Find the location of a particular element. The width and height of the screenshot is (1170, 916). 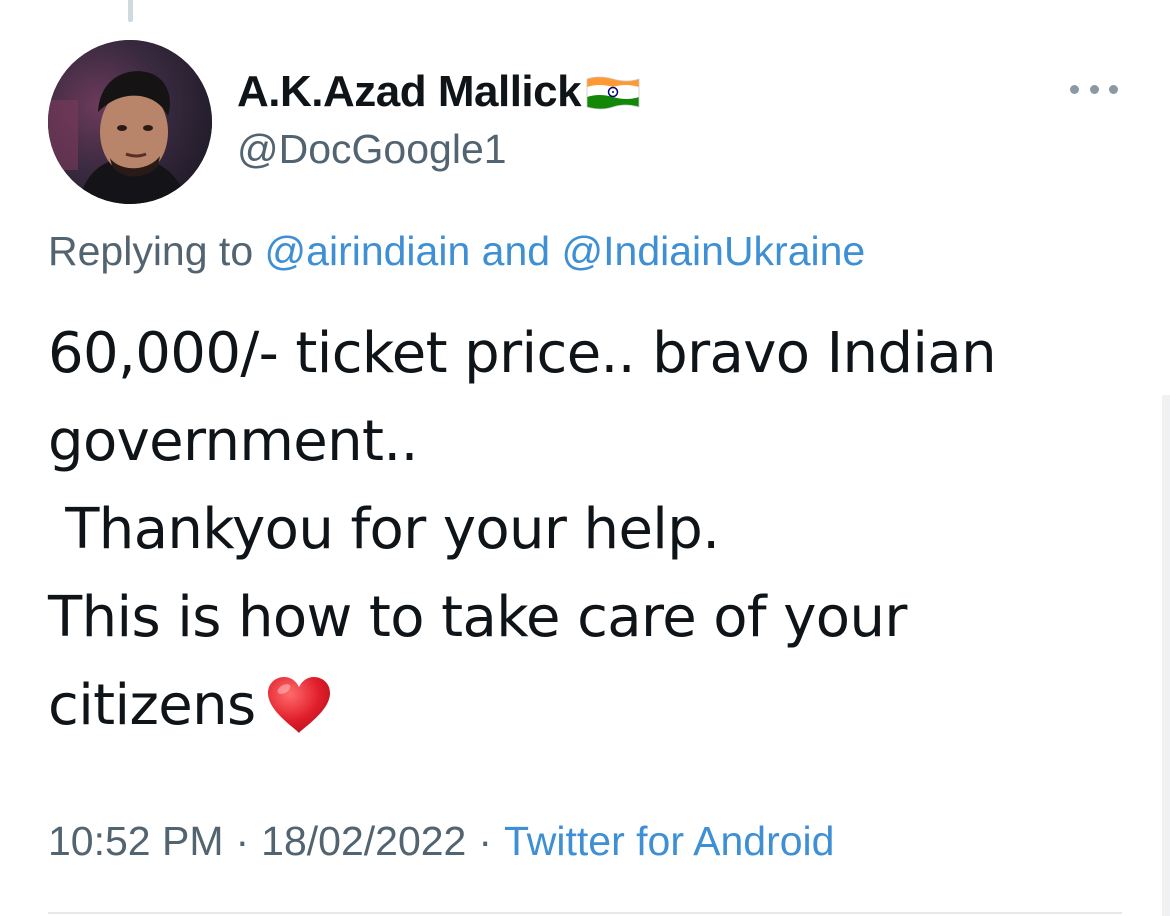

avatar is located at coordinates (130, 122).